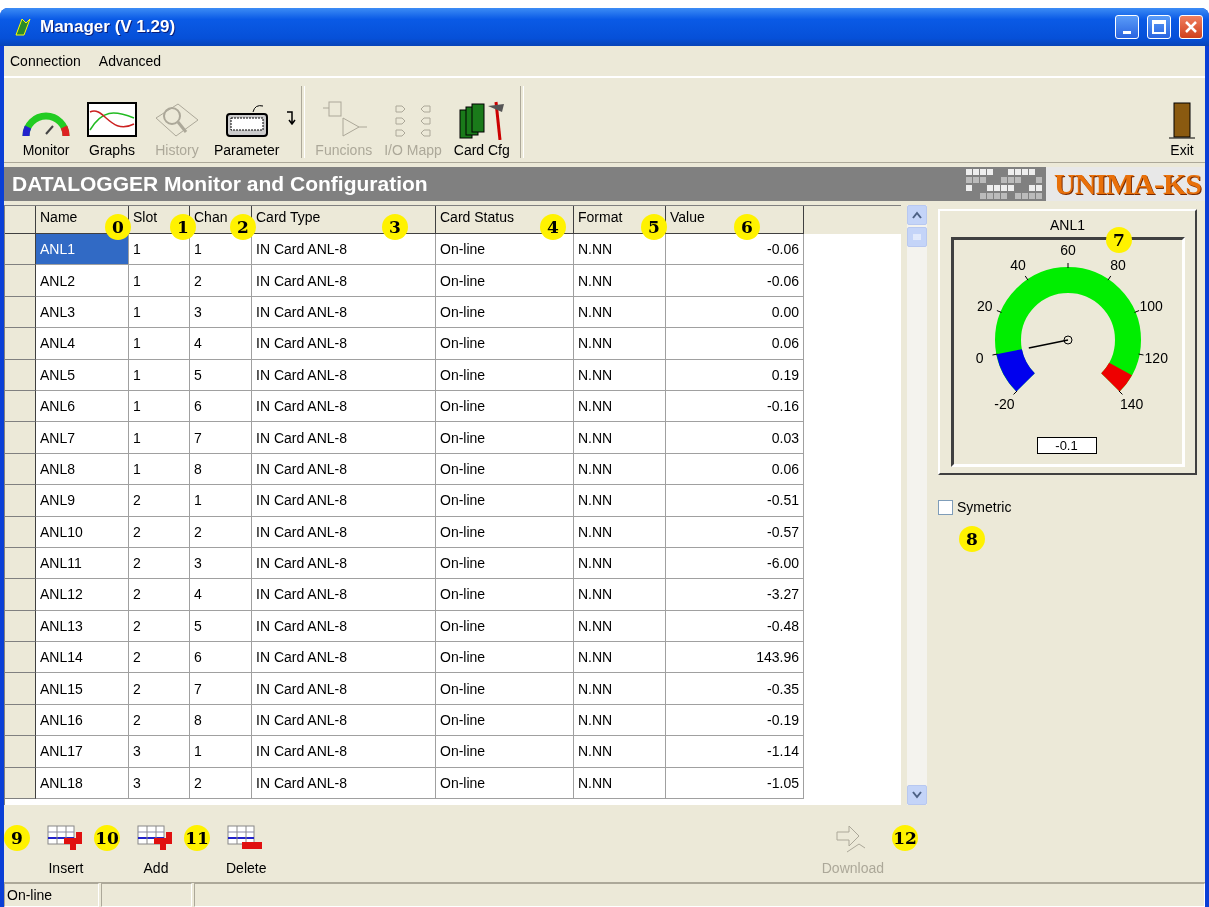 The height and width of the screenshot is (907, 1209). I want to click on table-cell: ANL16, so click(82, 720).